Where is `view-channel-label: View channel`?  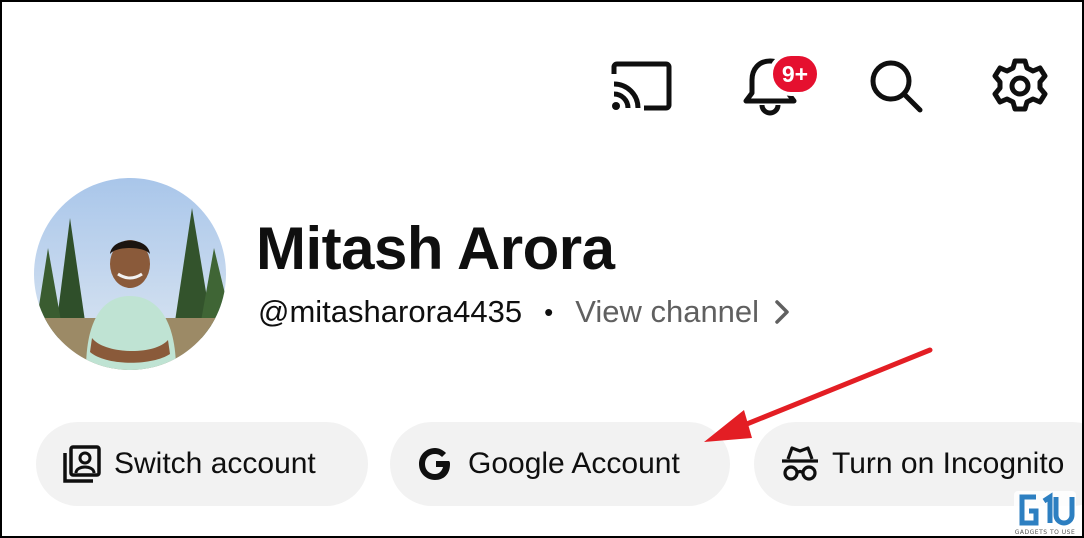
view-channel-label: View channel is located at coordinates (667, 311).